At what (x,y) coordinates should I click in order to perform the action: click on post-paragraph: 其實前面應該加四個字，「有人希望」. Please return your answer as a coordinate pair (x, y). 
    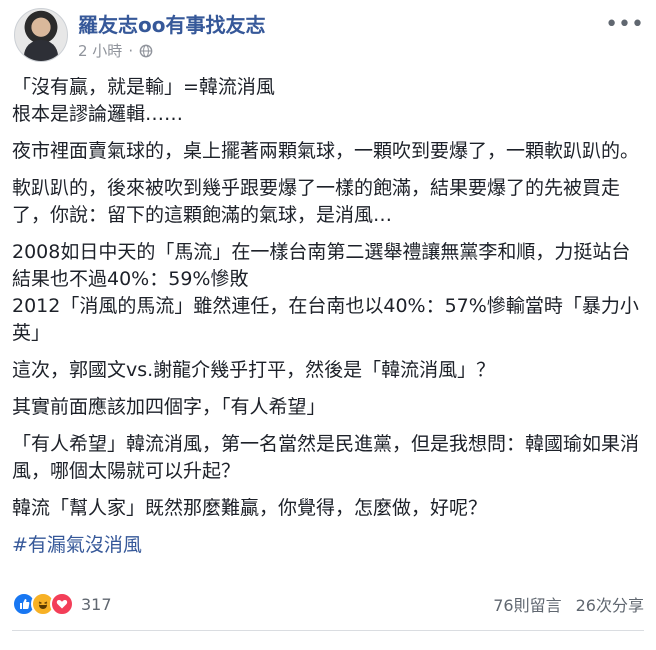
    Looking at the image, I should click on (169, 407).